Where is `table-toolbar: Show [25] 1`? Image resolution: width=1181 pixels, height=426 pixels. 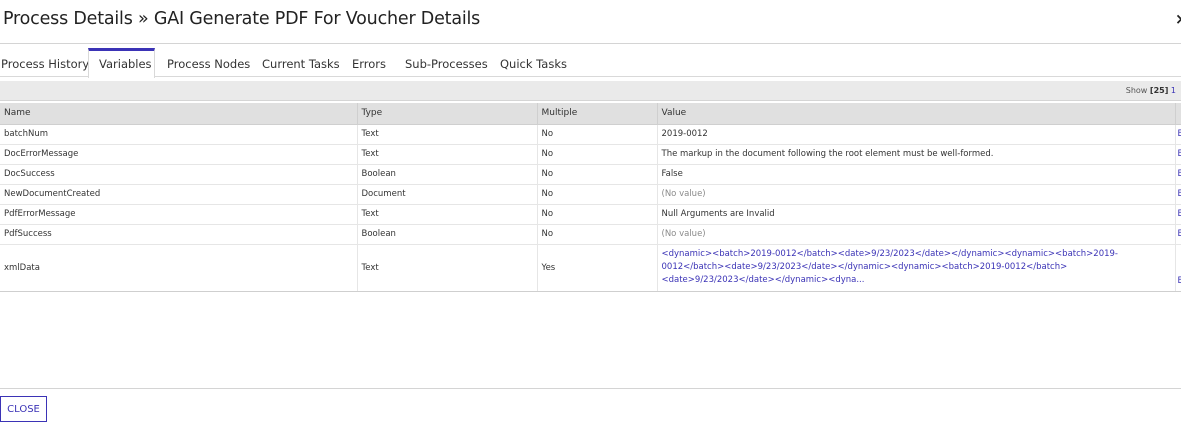
table-toolbar: Show [25] 1 is located at coordinates (590, 91).